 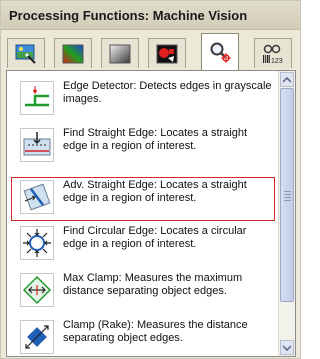 I want to click on panel-title-bar: Processing Functions: Machine Vision, so click(x=150, y=15).